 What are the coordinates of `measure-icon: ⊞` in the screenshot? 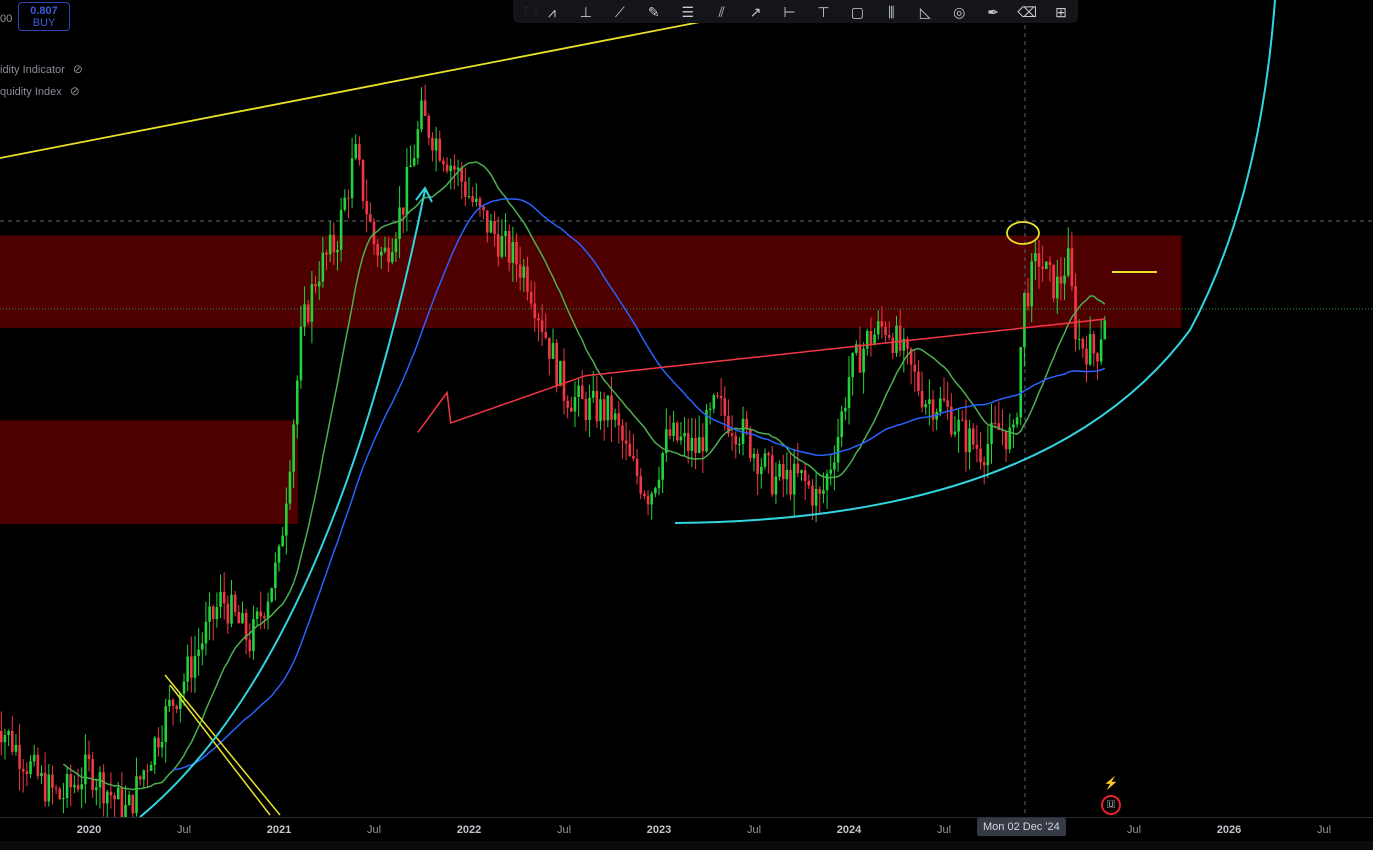 It's located at (1061, 12).